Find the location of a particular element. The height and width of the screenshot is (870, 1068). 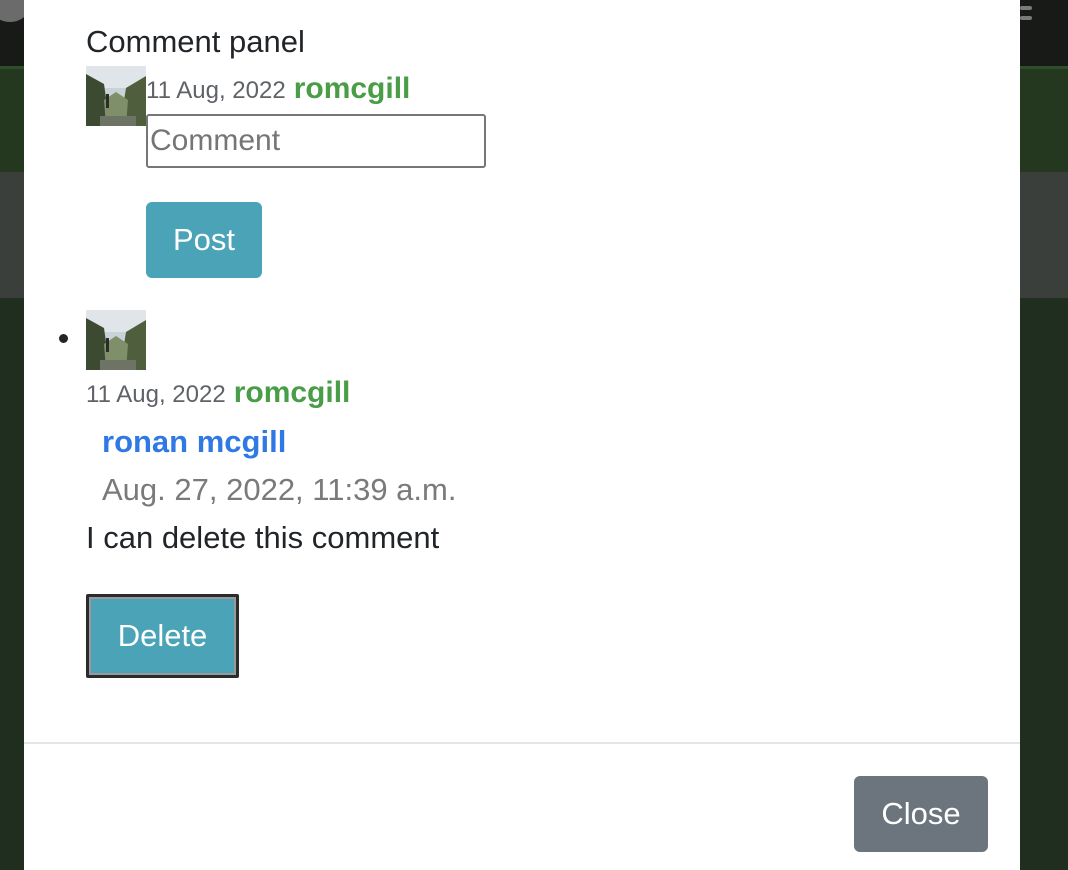

comment-avatar is located at coordinates (116, 340).